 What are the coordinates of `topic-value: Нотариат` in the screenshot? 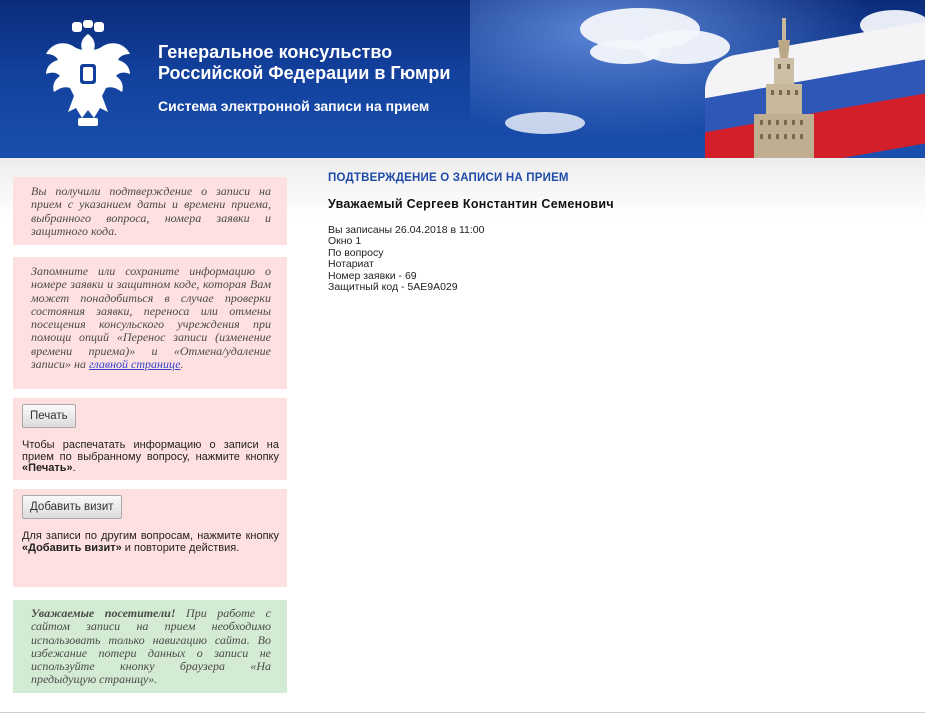 It's located at (351, 264).